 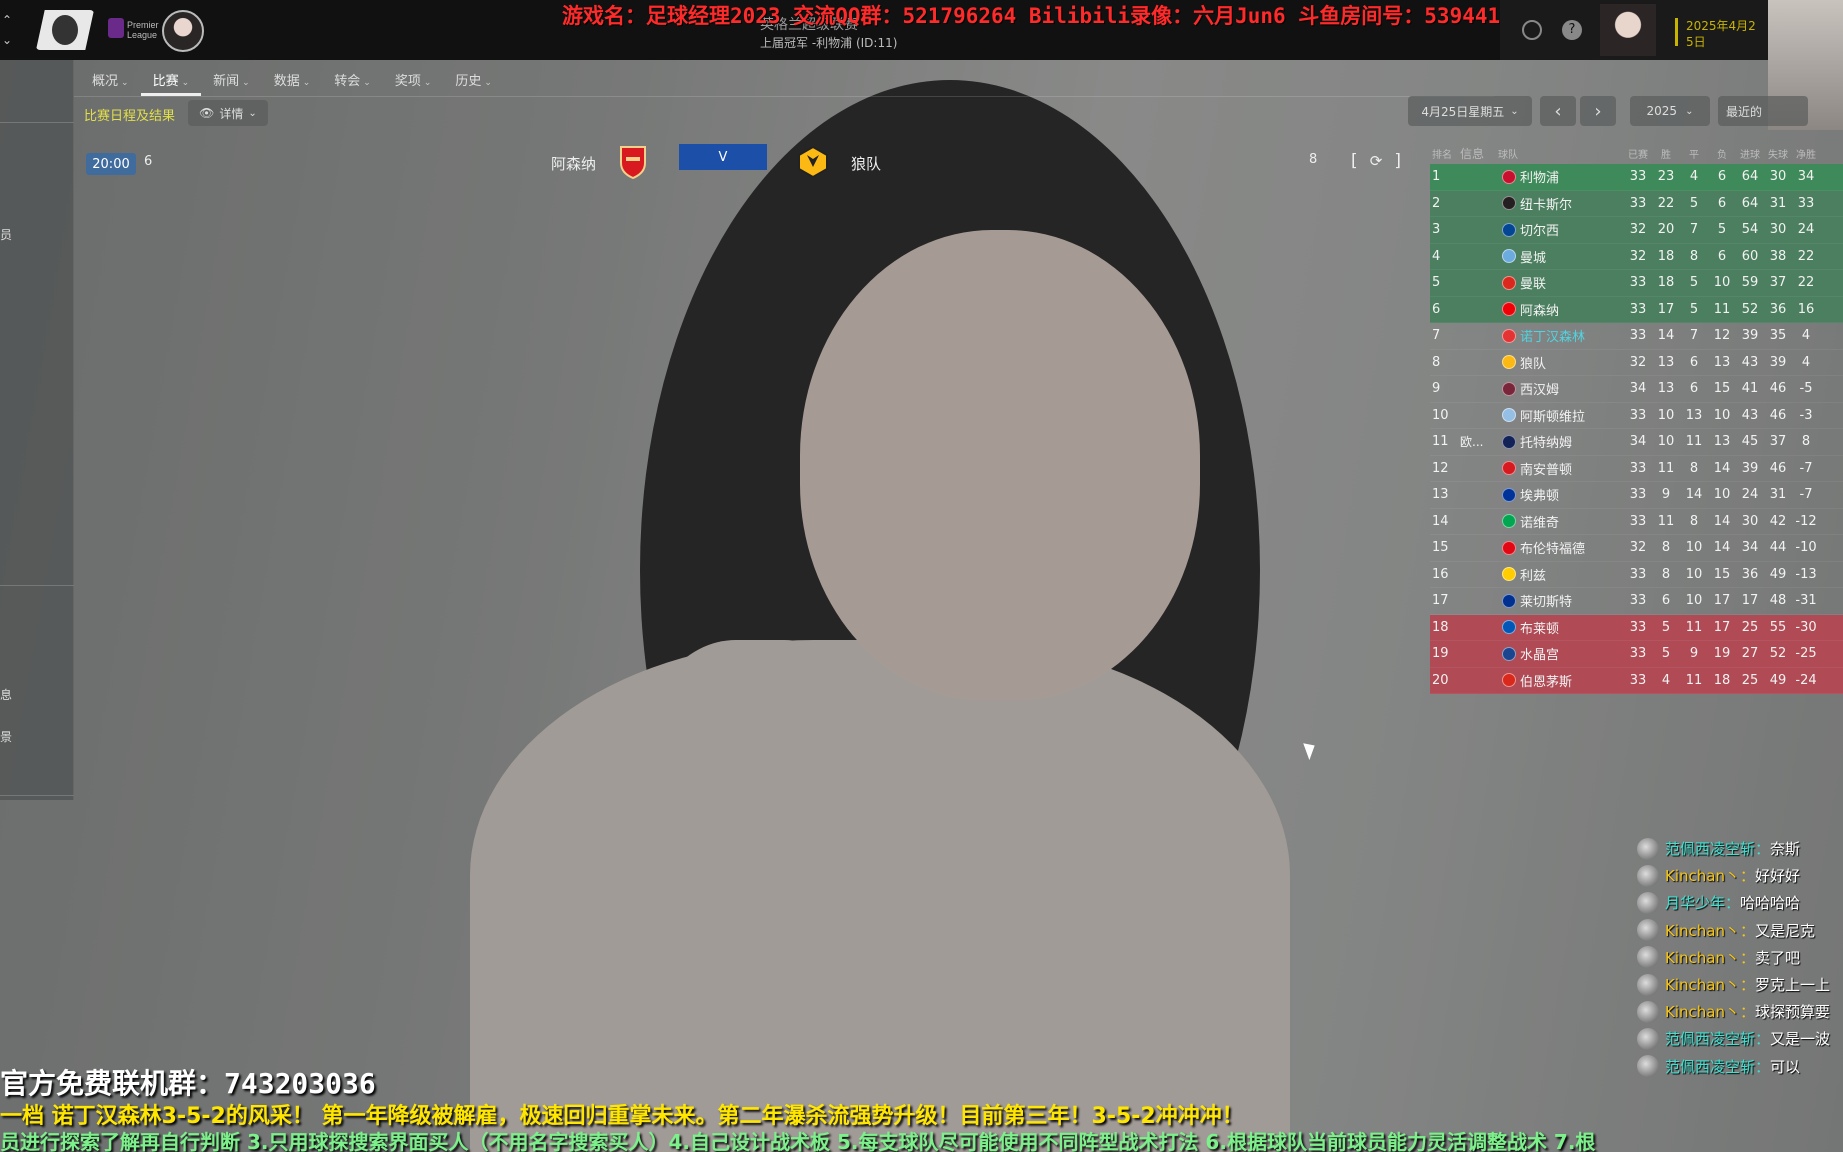 I want to click on table-row: 8 狼队 32 13 6 13 43 39 4, so click(x=1636, y=363).